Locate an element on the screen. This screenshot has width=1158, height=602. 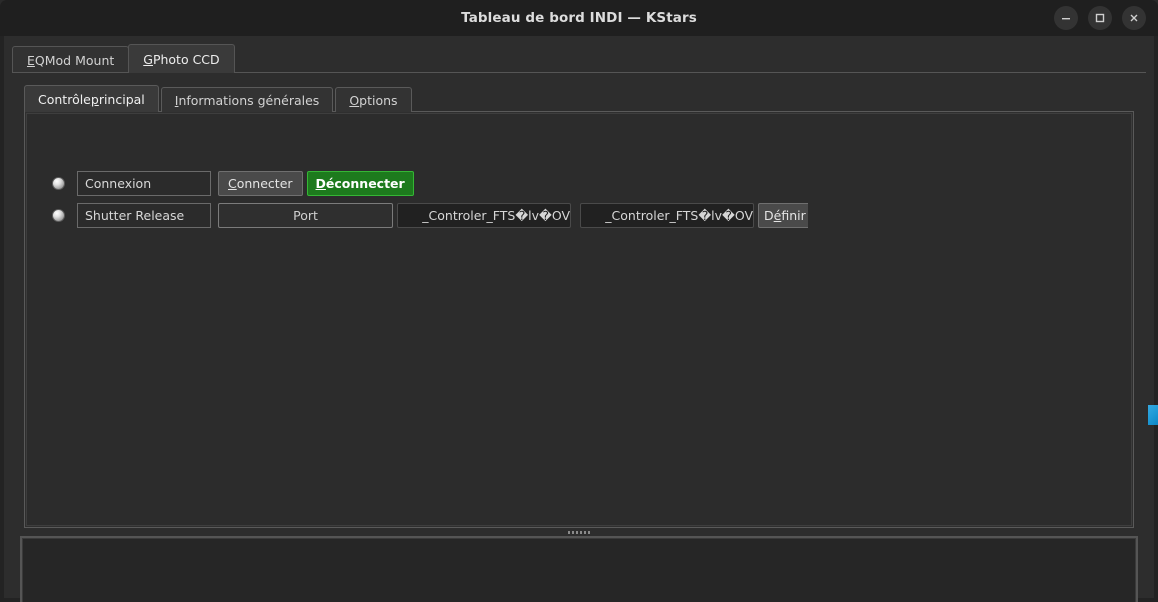
tab-eqmod-mount: E QMod Mount is located at coordinates (71, 59).